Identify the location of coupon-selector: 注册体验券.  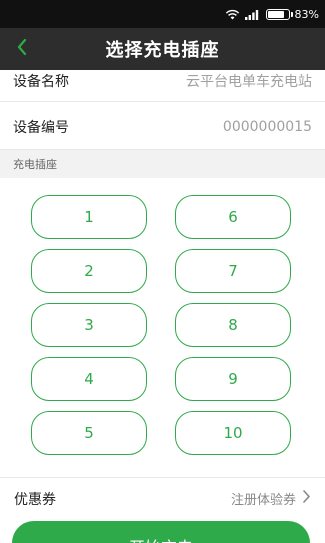
(271, 498).